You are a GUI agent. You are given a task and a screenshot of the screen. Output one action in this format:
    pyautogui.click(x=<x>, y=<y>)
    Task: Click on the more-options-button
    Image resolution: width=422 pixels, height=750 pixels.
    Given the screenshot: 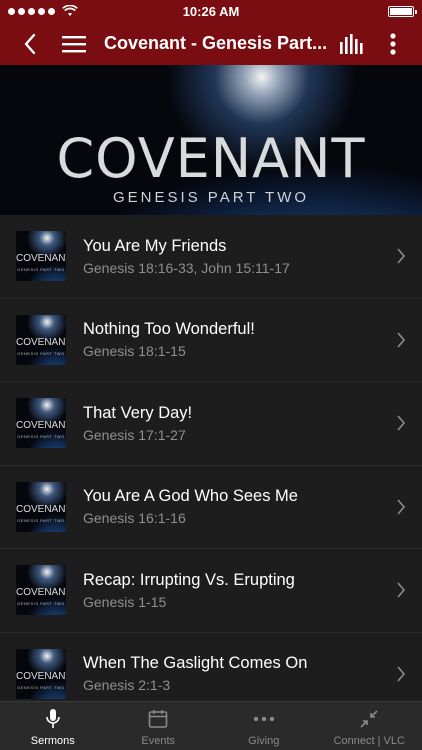 What is the action you would take?
    pyautogui.click(x=393, y=43)
    